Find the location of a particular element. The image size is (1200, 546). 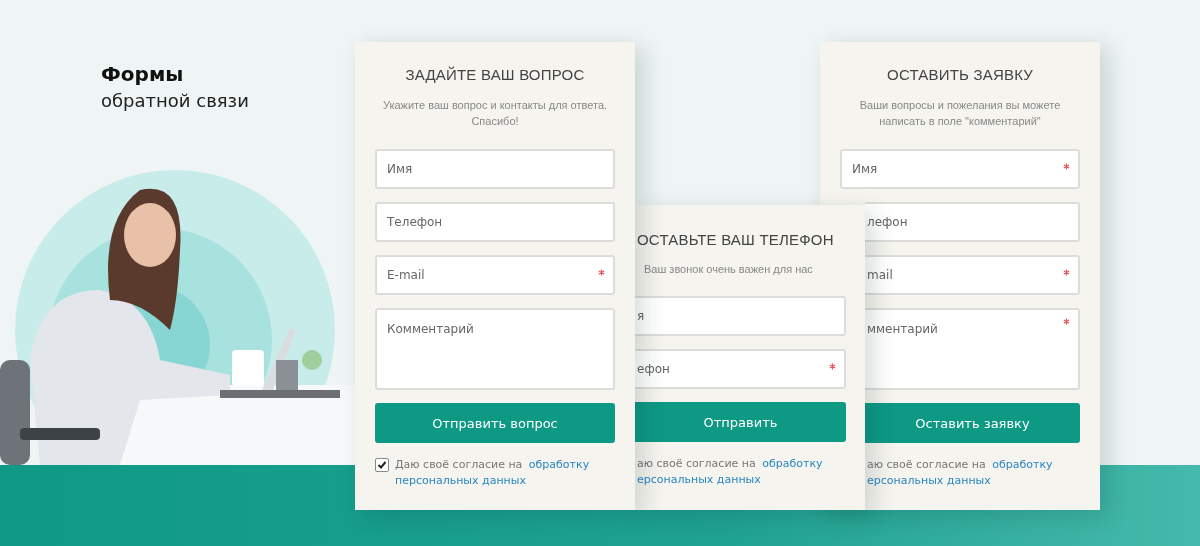

input-field: я is located at coordinates (740, 316).